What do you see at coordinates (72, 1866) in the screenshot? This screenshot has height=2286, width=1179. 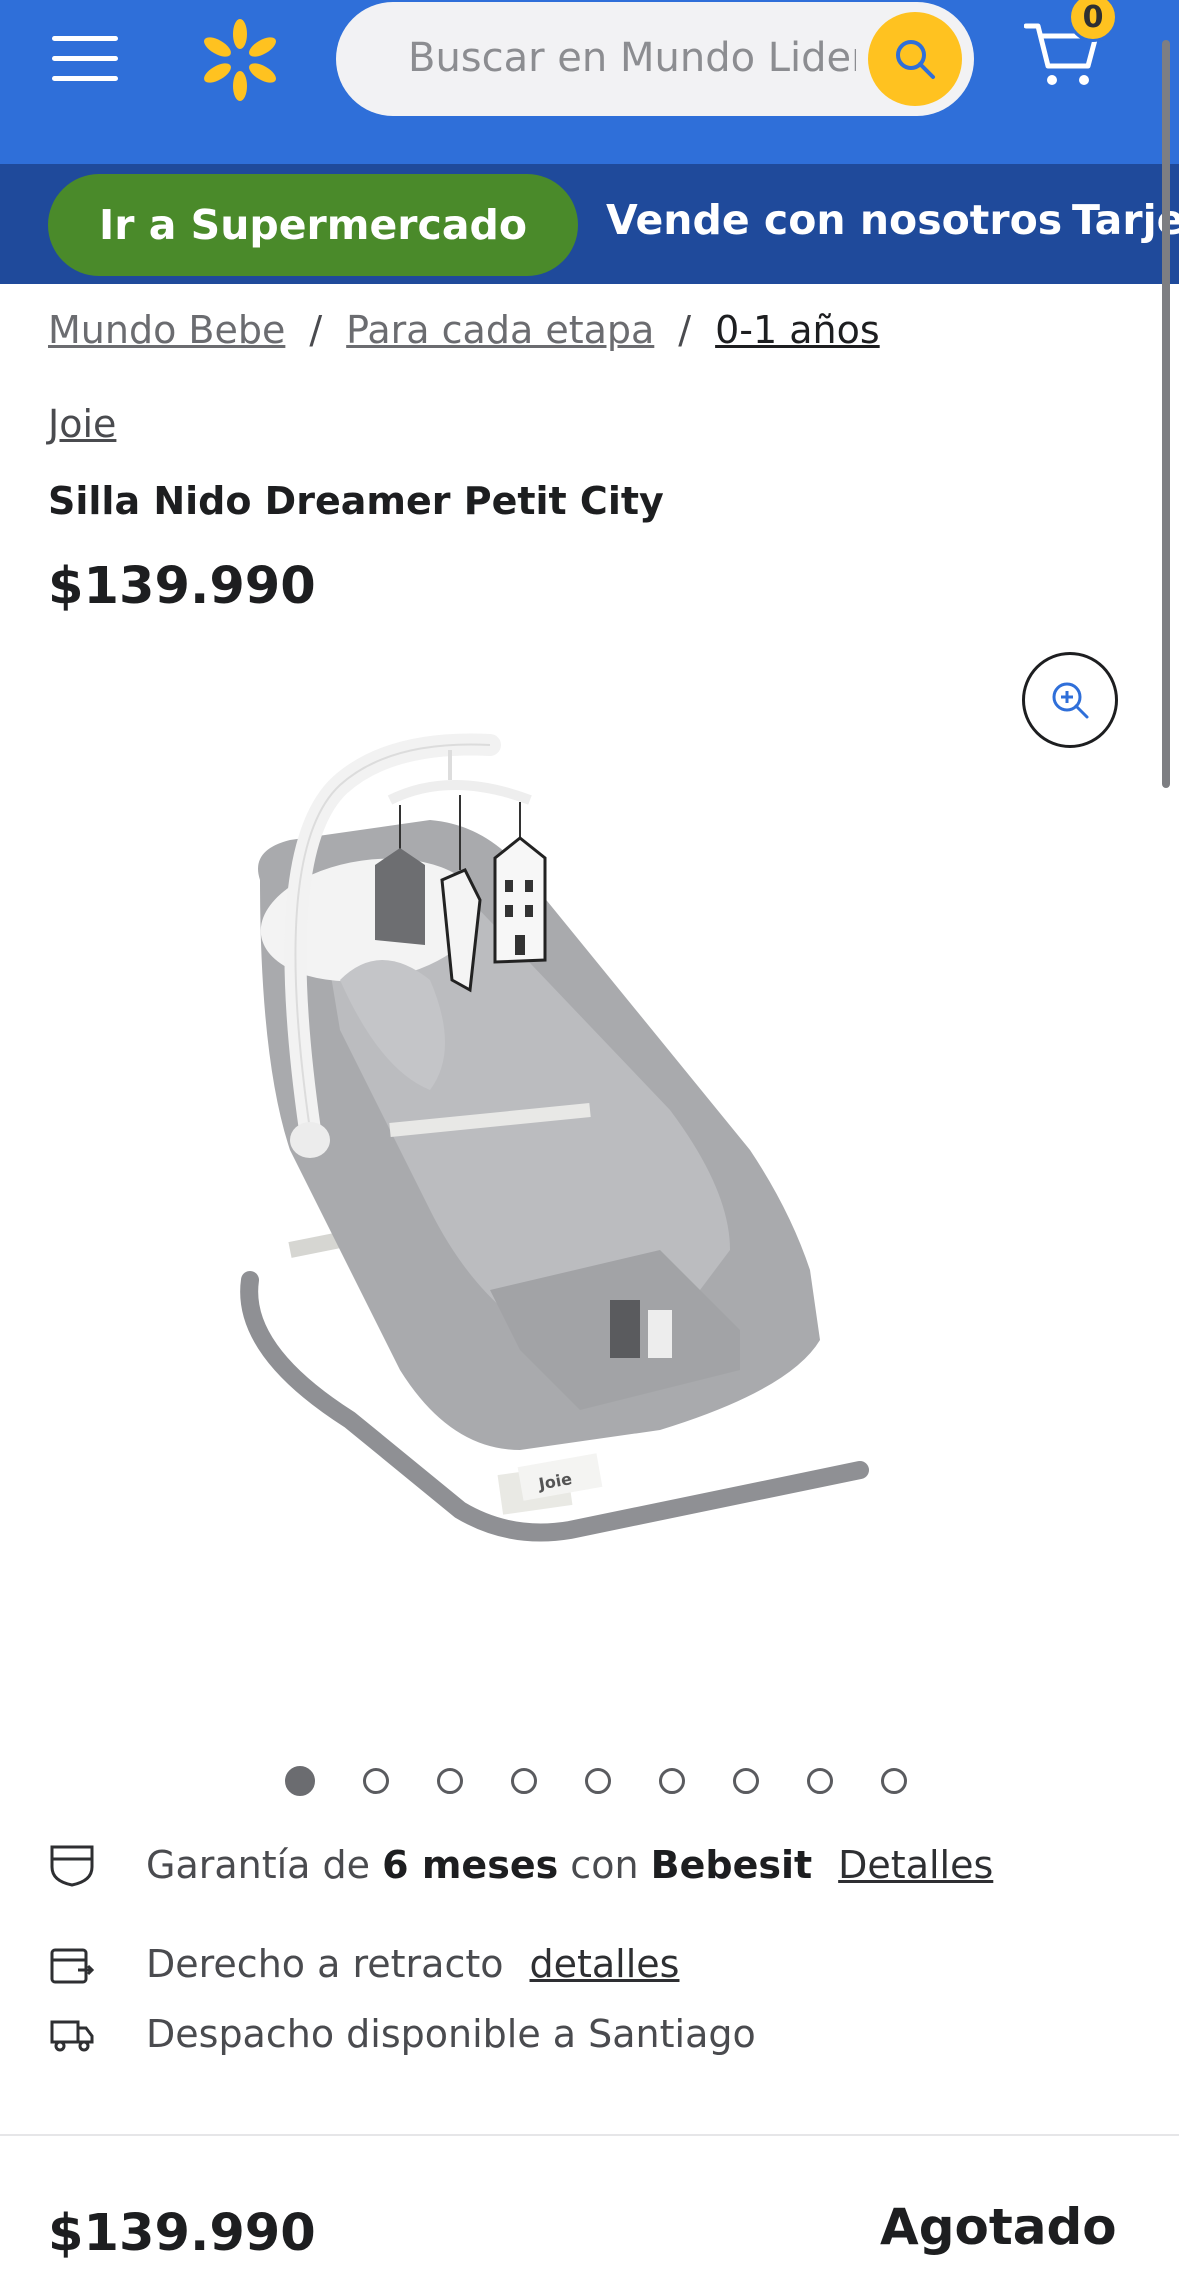 I see `shield-icon` at bounding box center [72, 1866].